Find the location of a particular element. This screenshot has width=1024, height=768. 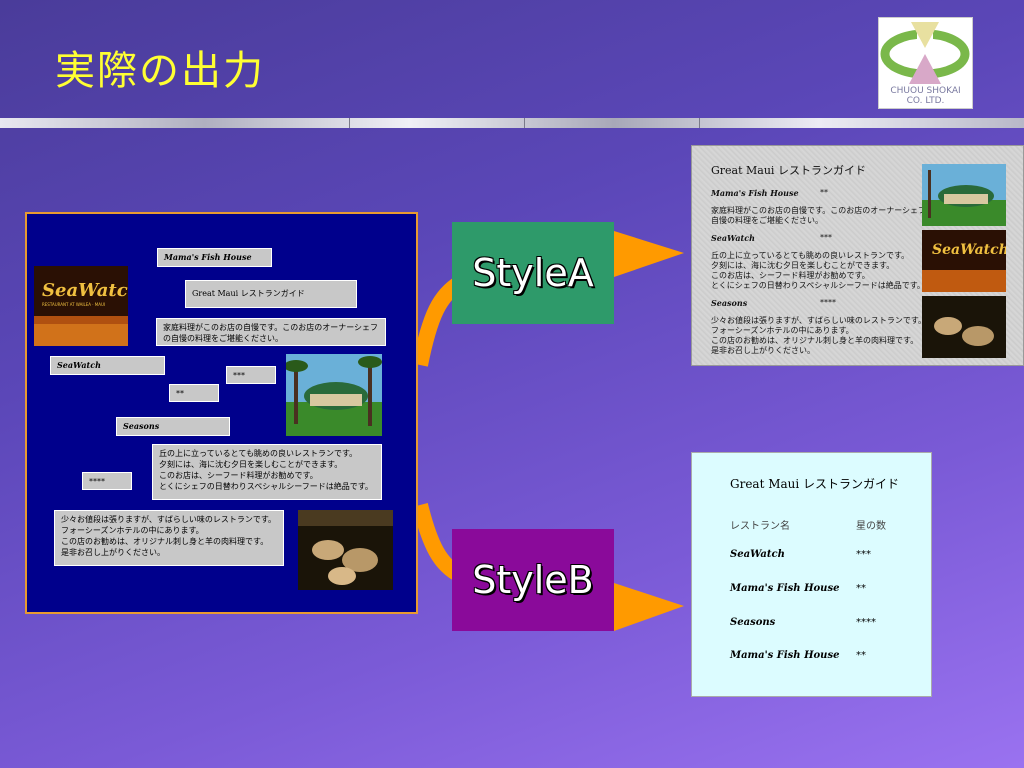

seasons-label-box: Seasons is located at coordinates (173, 426).